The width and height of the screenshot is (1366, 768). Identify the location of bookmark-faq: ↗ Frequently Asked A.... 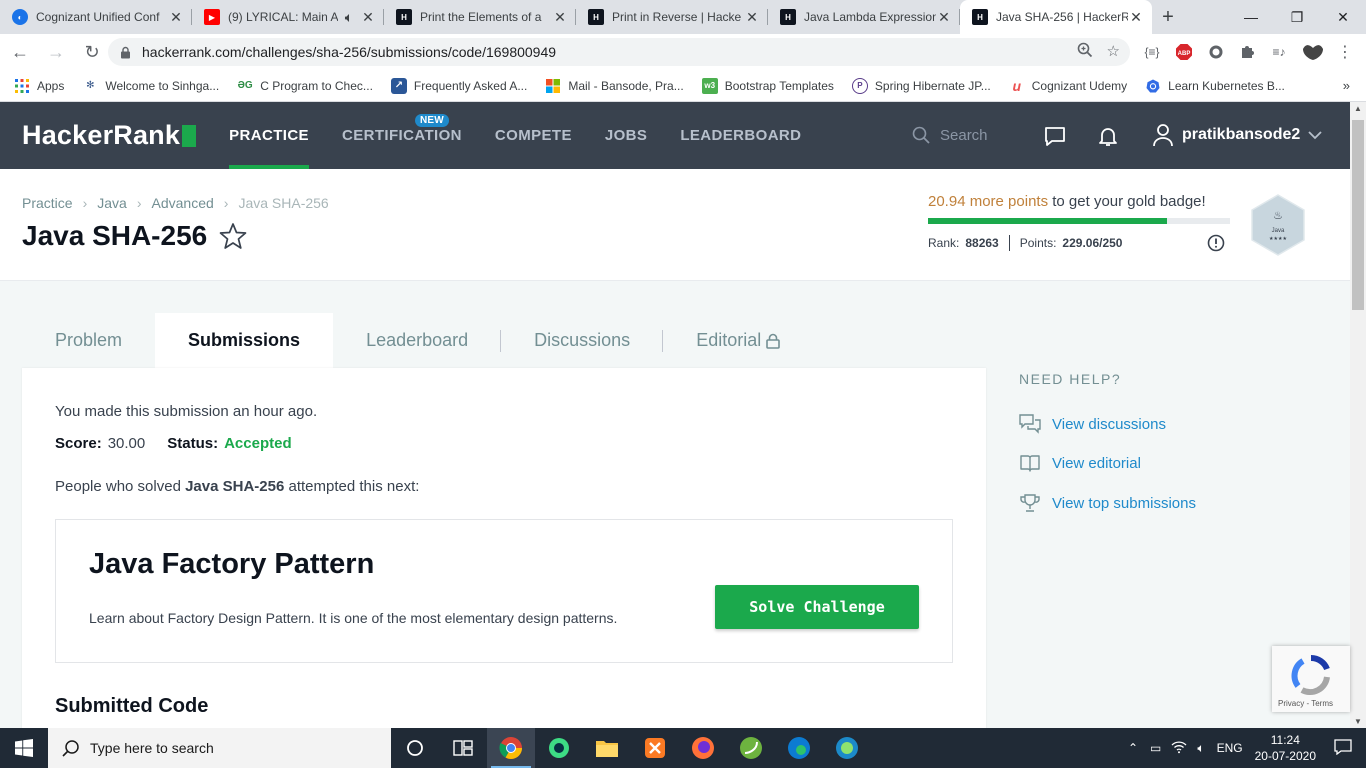
(458, 85).